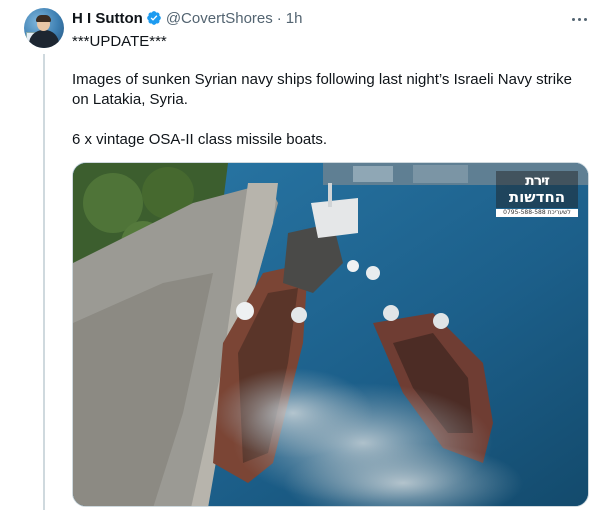 This screenshot has width=600, height=510. Describe the element at coordinates (44, 39) in the screenshot. I see `avatar-body` at that location.